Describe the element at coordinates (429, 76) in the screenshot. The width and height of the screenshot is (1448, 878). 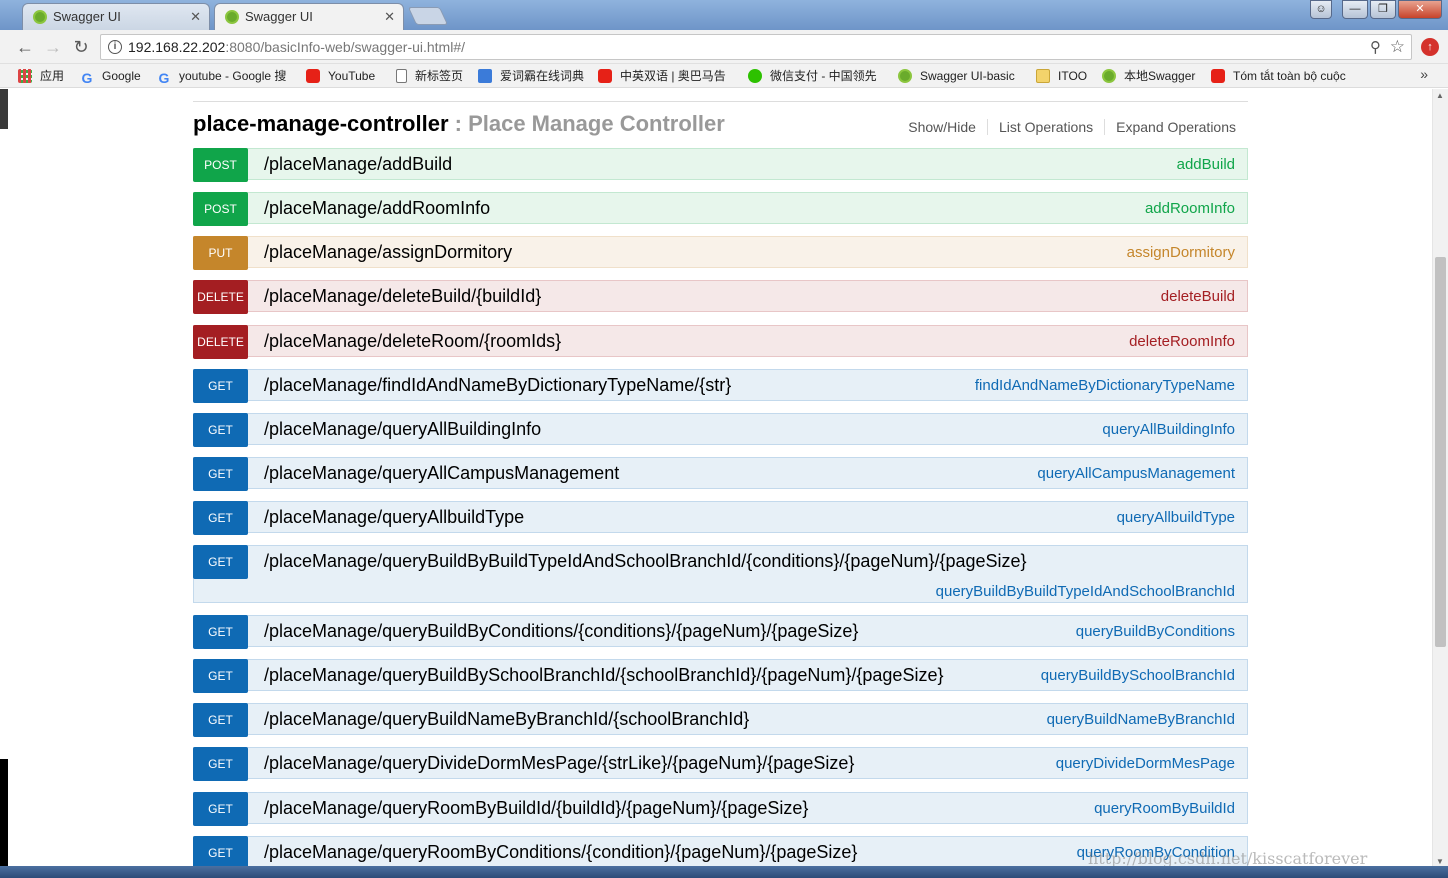
I see `bookmark-item: 新标签页` at that location.